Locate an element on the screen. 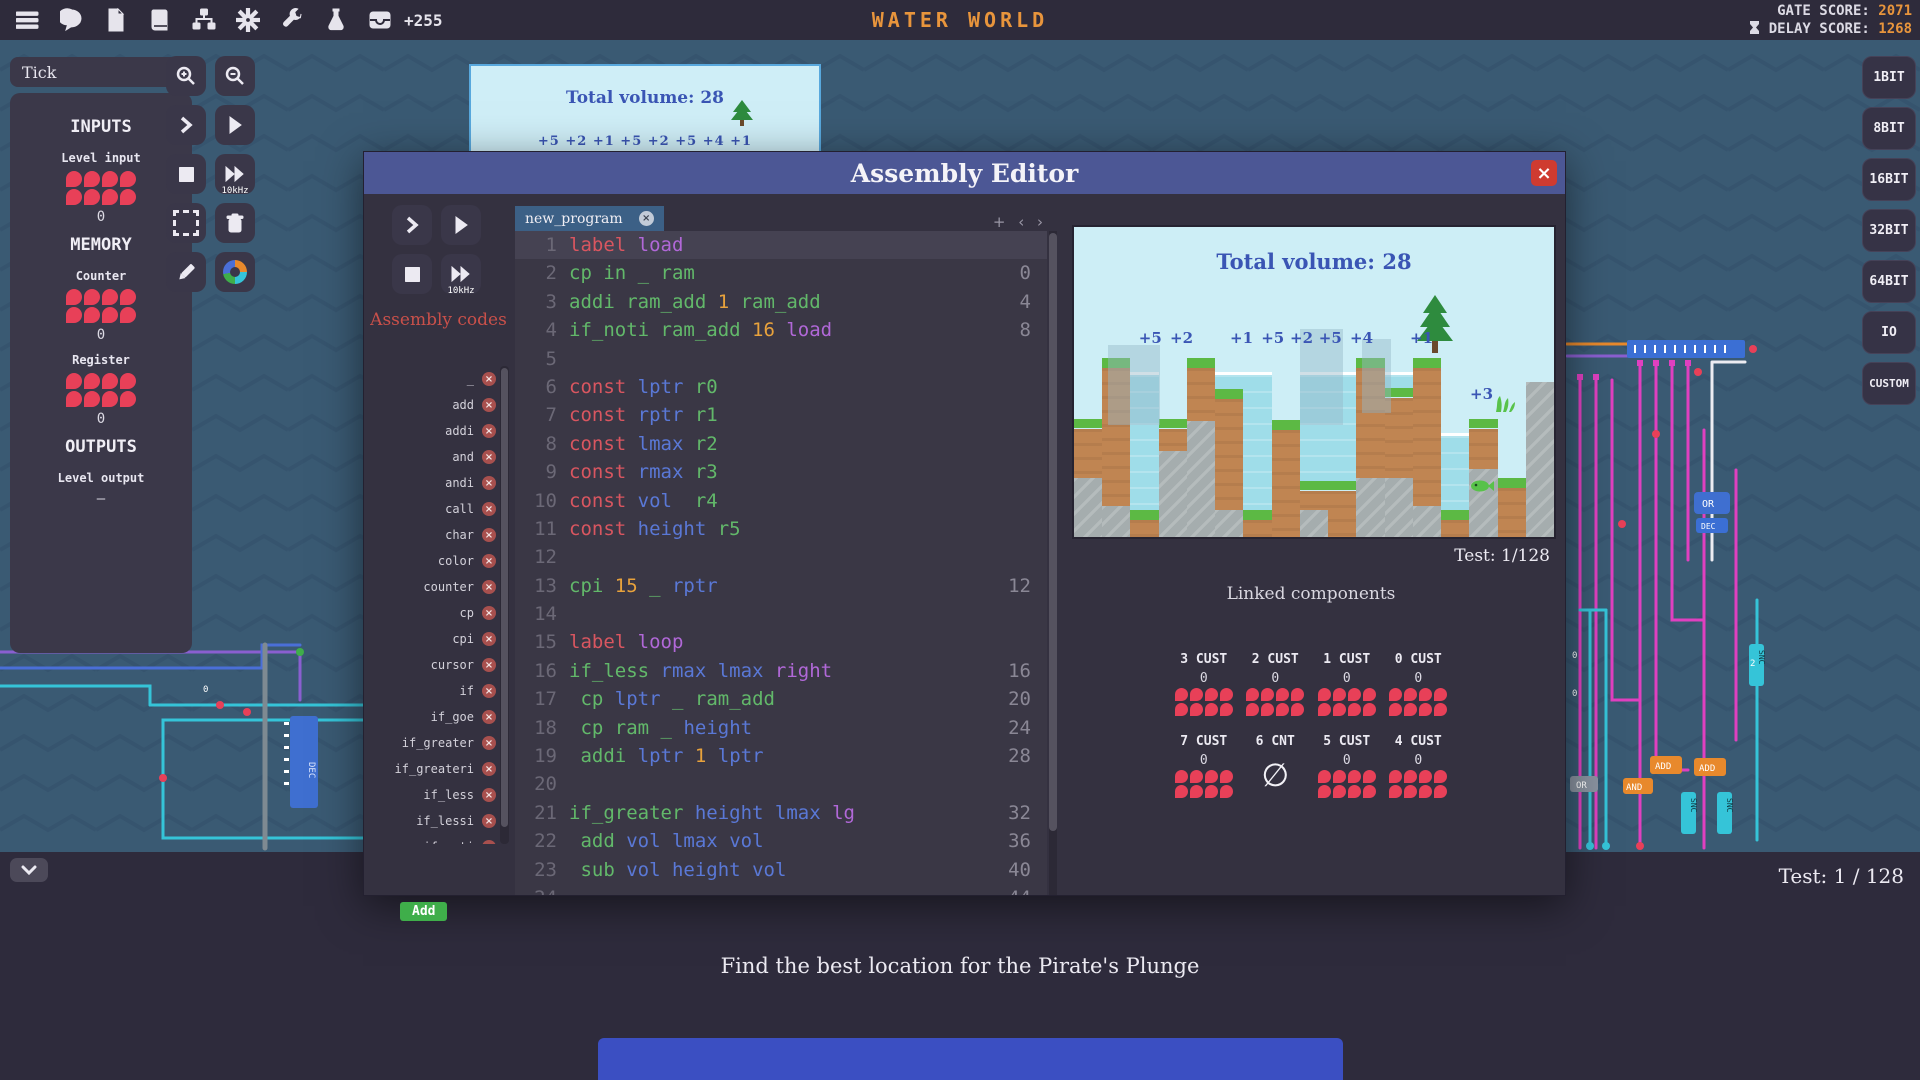  code-line: 22 add vol lmax vol 36 is located at coordinates (781, 841).